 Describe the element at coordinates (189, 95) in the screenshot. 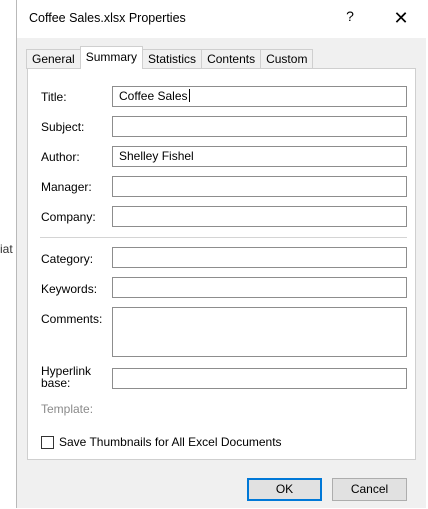

I see `text-caret` at that location.